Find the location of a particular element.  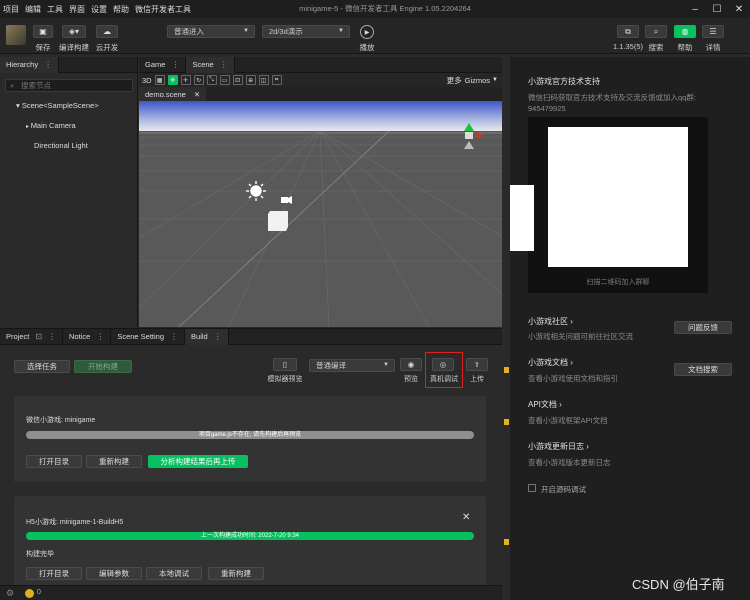

real-debug-button: ◎ is located at coordinates (443, 364).